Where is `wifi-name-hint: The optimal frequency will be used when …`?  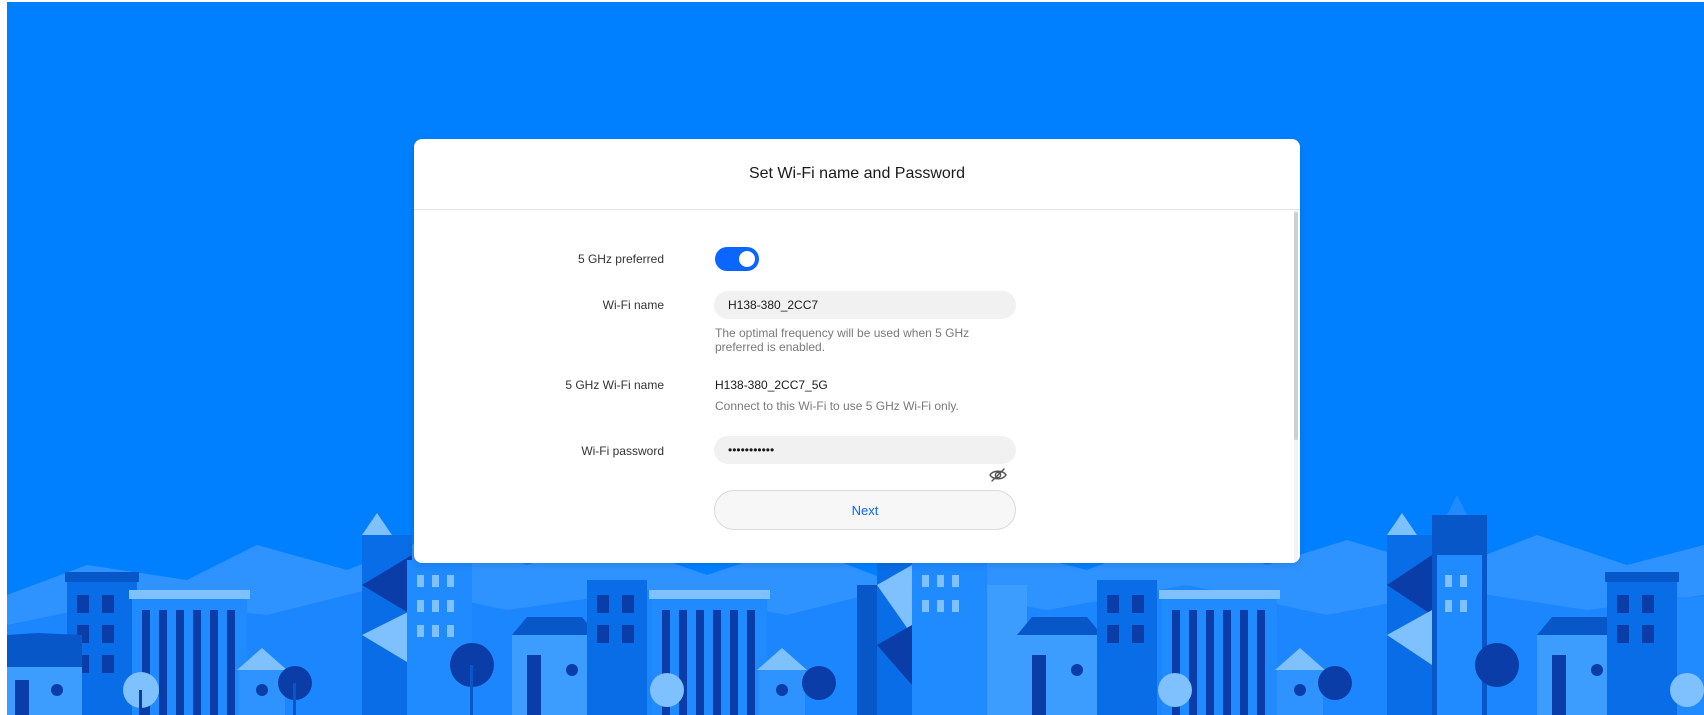
wifi-name-hint: The optimal frequency will be used when … is located at coordinates (842, 340).